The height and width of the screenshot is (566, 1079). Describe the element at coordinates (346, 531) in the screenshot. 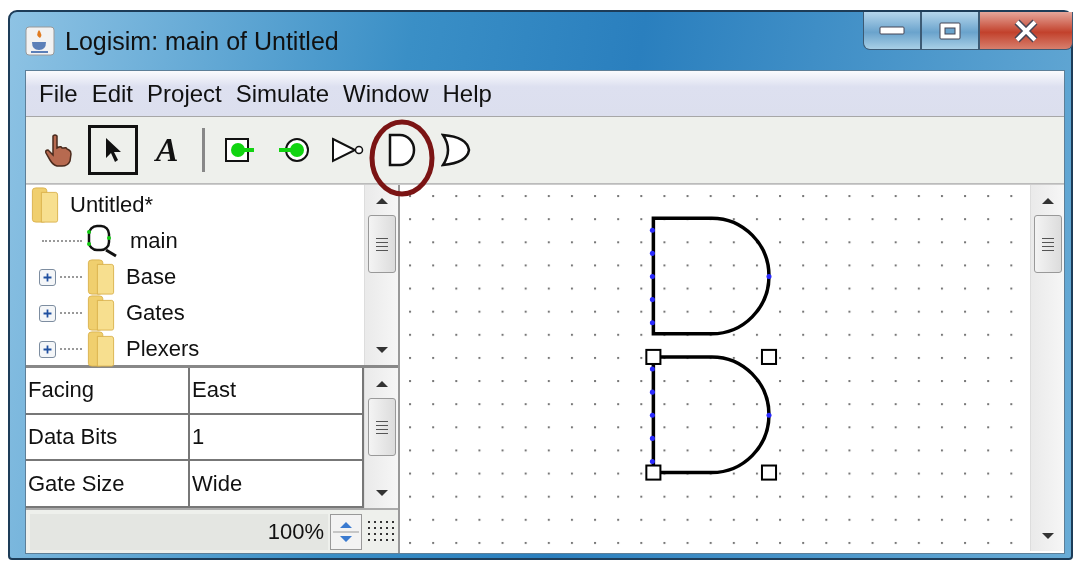

I see `zoom-spinner` at that location.